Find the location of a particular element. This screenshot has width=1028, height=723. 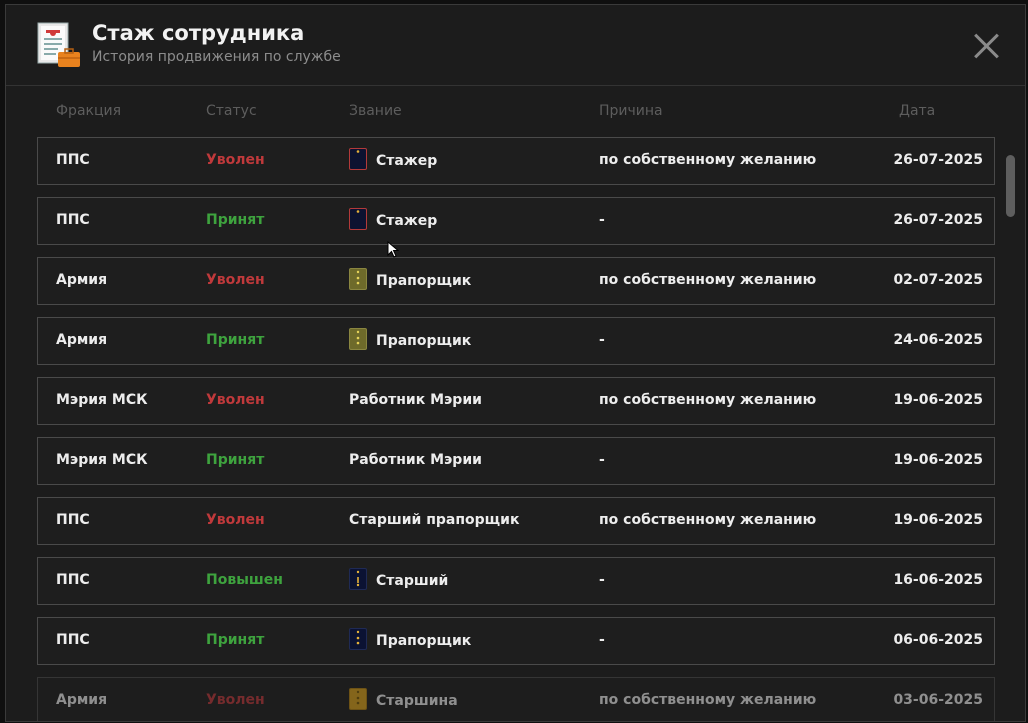

table-row: Армия Принят Прапорщик - 24-06-2025 is located at coordinates (516, 341).